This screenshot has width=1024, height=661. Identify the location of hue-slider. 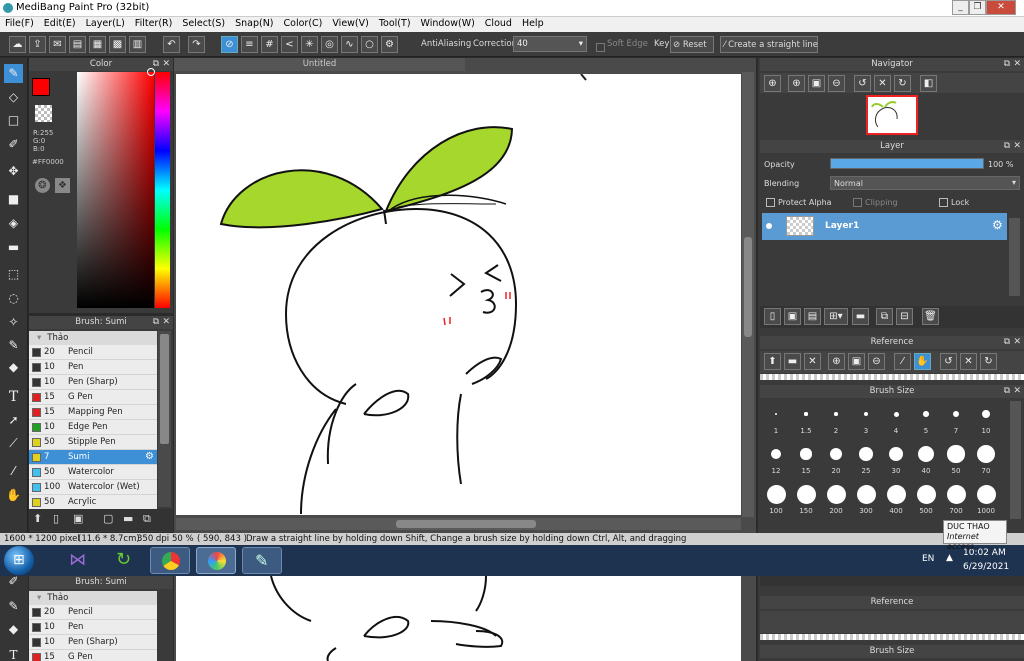
(162, 190).